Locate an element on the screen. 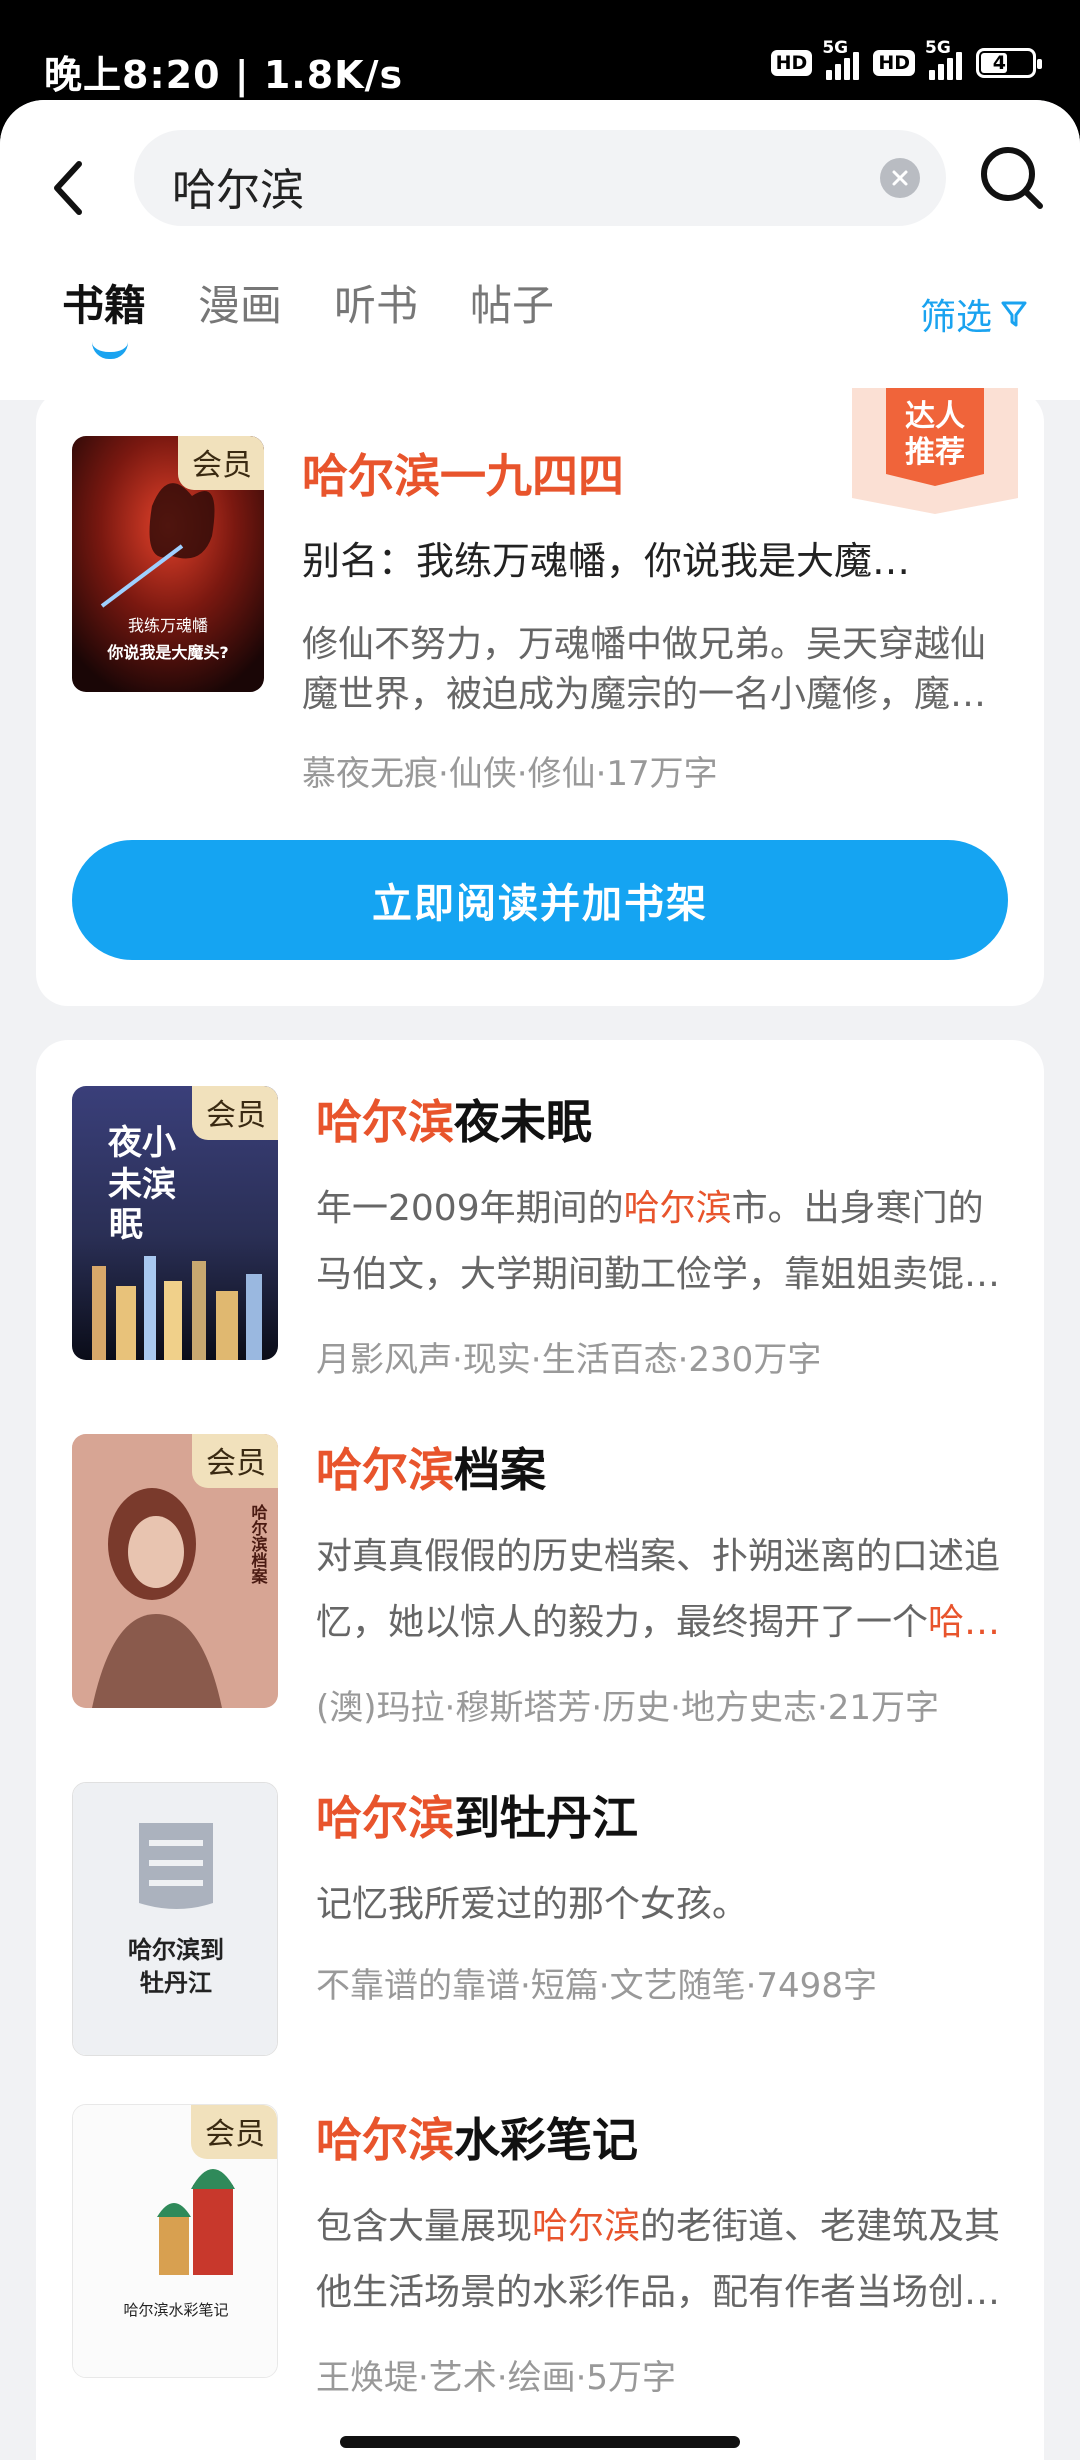 This screenshot has width=1080, height=2460. tab-bar: 书籍 漫画 听书 帖子 is located at coordinates (308, 315).